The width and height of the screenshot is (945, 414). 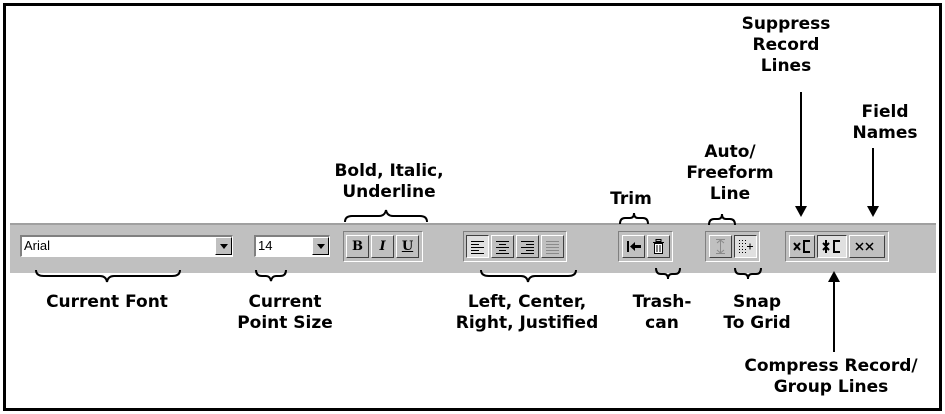 I want to click on bracket-trim, so click(x=634, y=218).